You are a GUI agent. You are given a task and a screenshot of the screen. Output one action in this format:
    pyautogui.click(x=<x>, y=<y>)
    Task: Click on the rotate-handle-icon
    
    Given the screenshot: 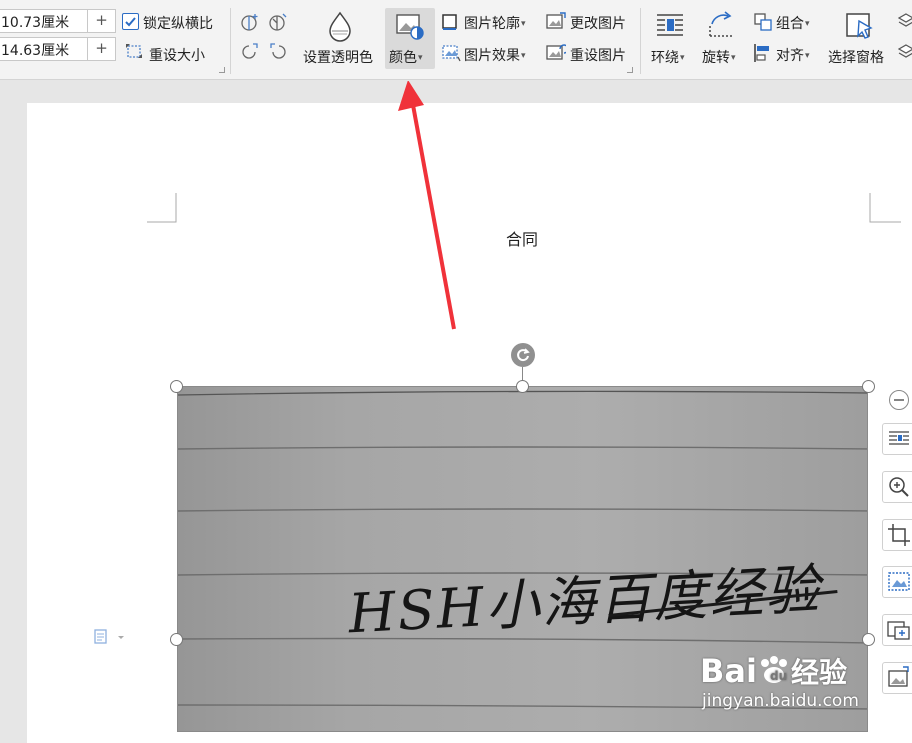 What is the action you would take?
    pyautogui.click(x=523, y=355)
    